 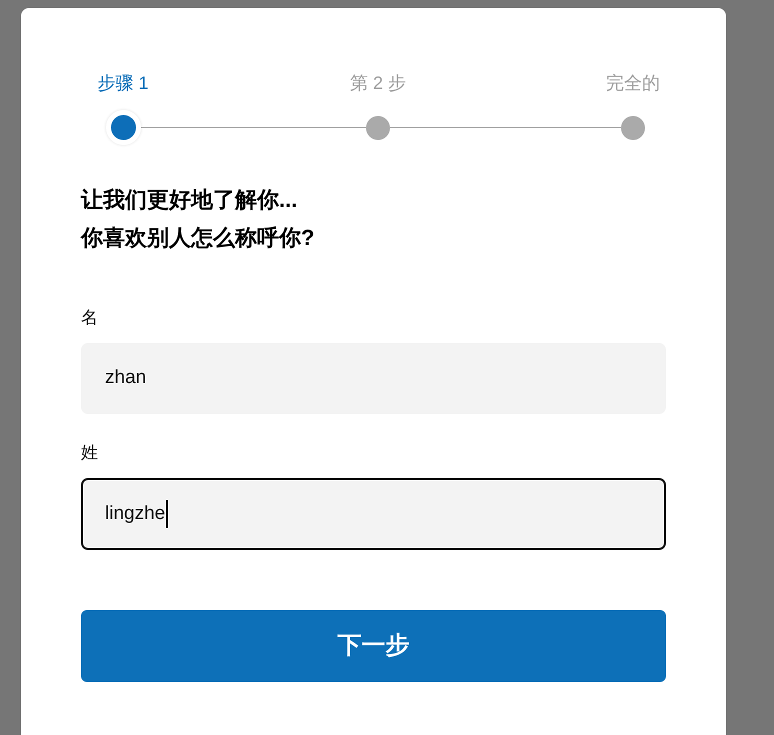 I want to click on text-field: zhan, so click(x=373, y=378).